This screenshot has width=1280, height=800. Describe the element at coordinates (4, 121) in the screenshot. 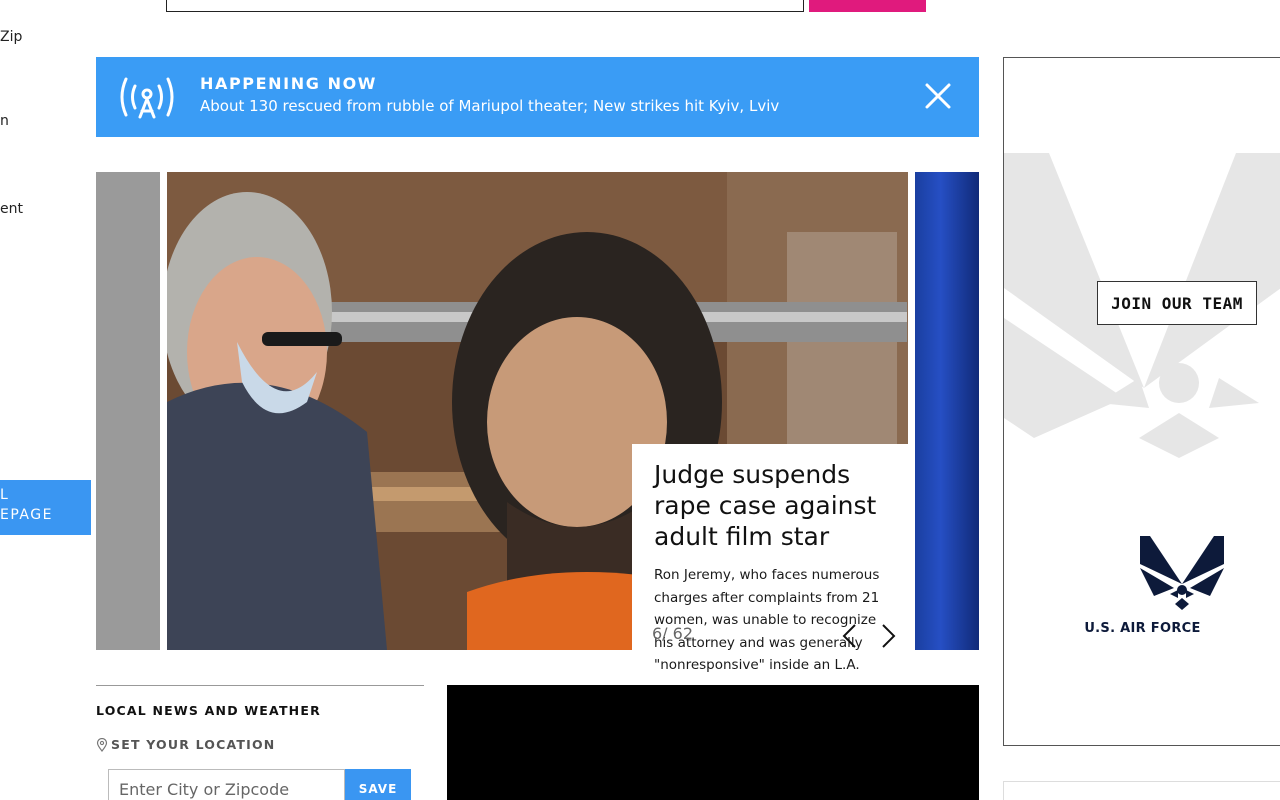

I see `sidebar-item-n: n` at that location.